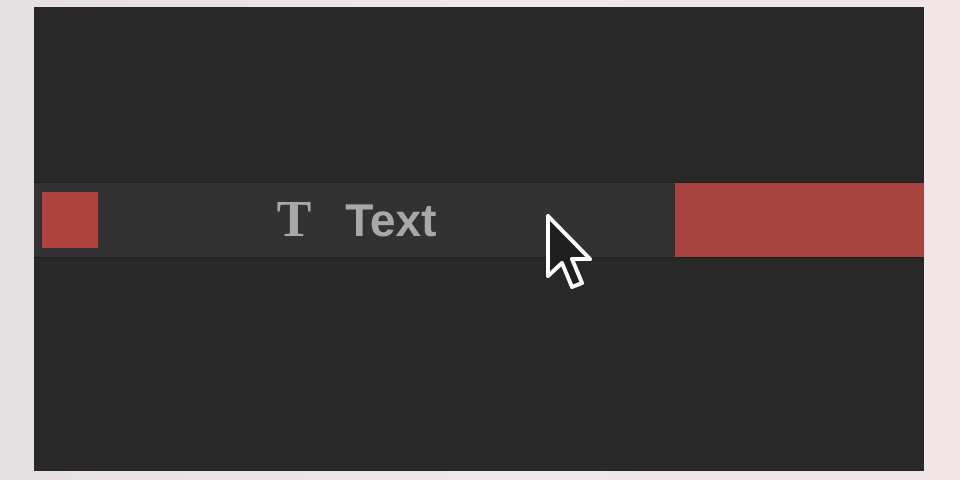 The height and width of the screenshot is (480, 960). I want to click on clip-swatch, so click(70, 220).